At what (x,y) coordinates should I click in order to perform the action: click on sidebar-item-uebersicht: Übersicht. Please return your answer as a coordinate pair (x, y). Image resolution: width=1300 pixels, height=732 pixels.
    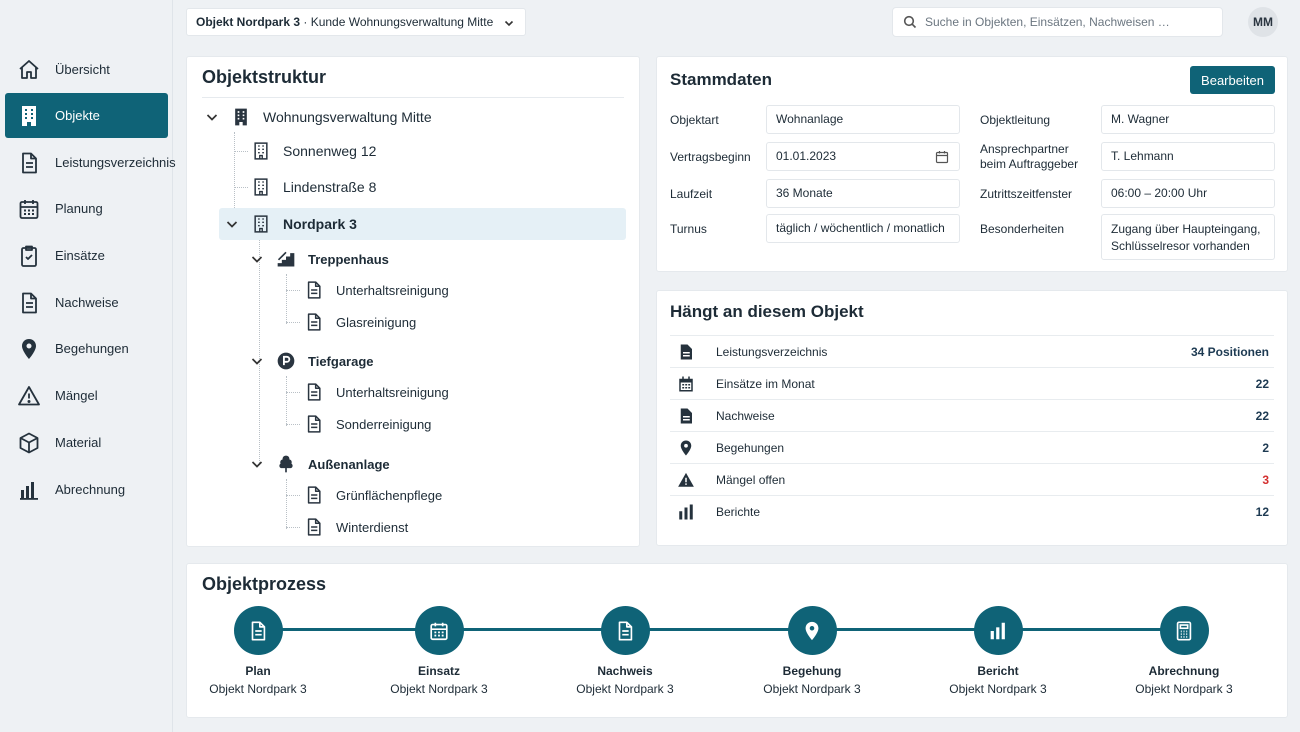
    Looking at the image, I should click on (86, 69).